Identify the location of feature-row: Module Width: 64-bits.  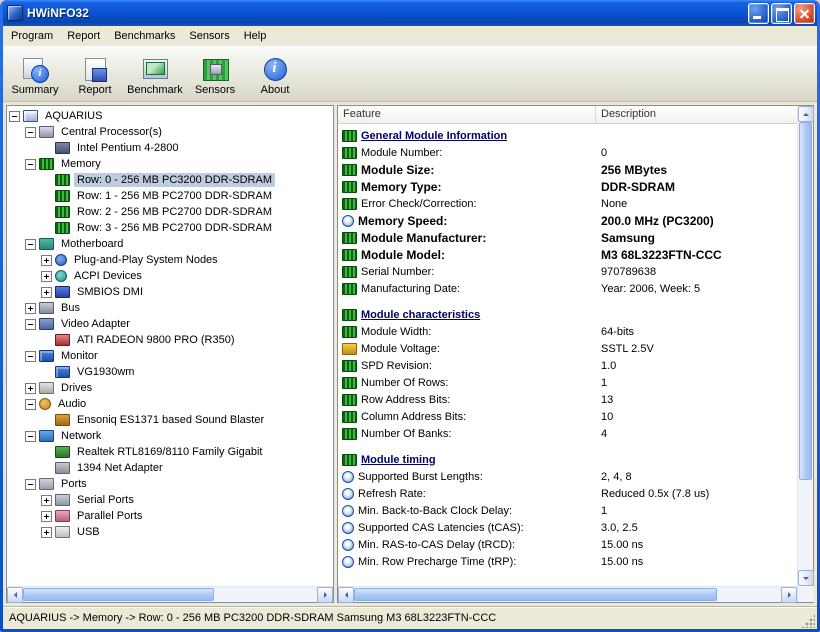
(567, 331).